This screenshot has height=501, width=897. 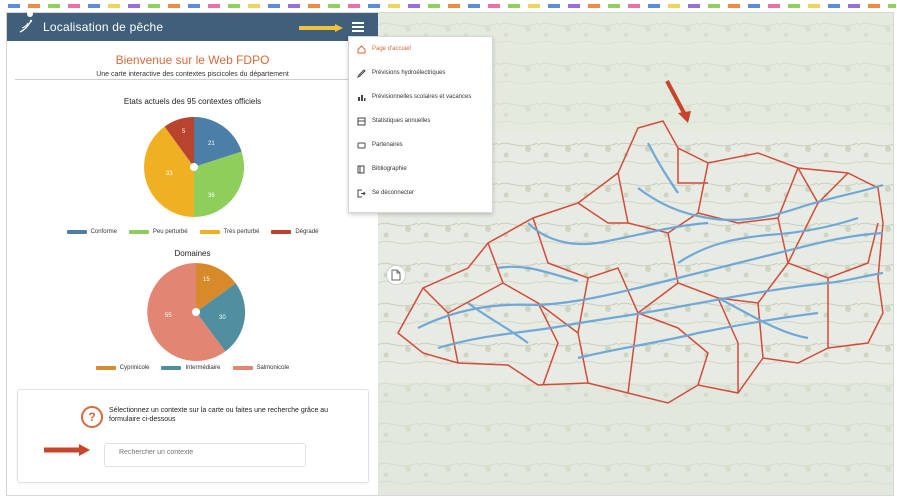 What do you see at coordinates (387, 145) in the screenshot?
I see `menu-item-label: Partenaires` at bounding box center [387, 145].